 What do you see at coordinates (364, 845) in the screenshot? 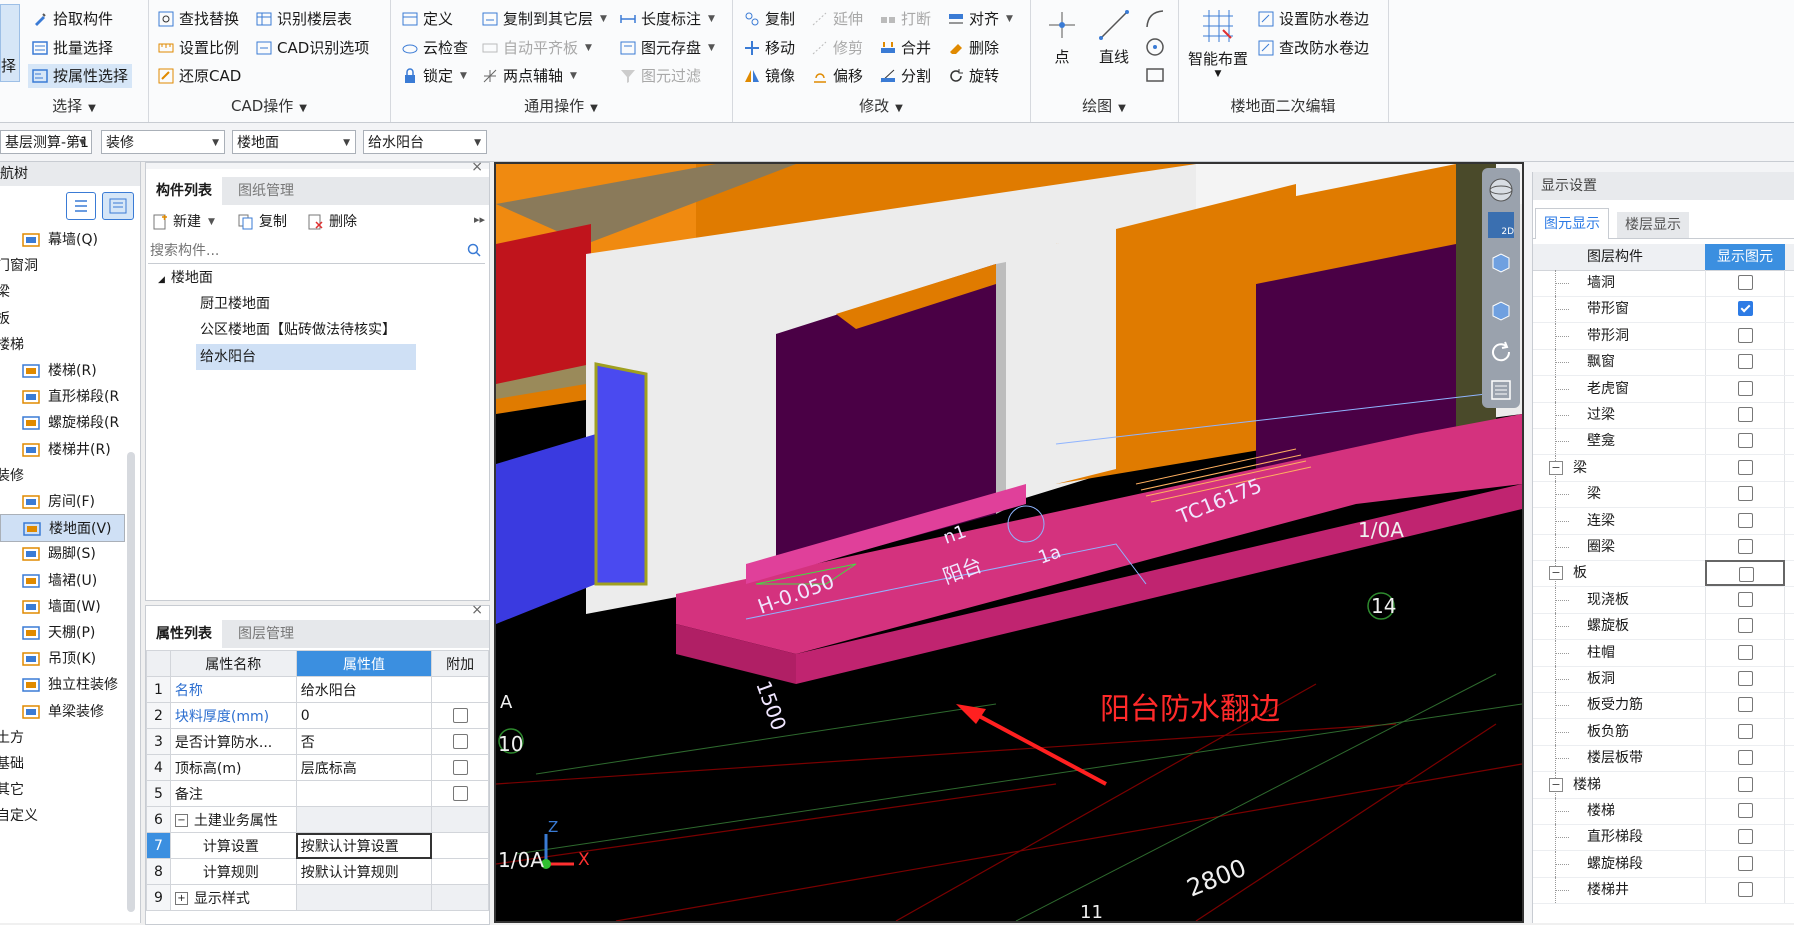
I see `property-value: 按默认计算设置` at bounding box center [364, 845].